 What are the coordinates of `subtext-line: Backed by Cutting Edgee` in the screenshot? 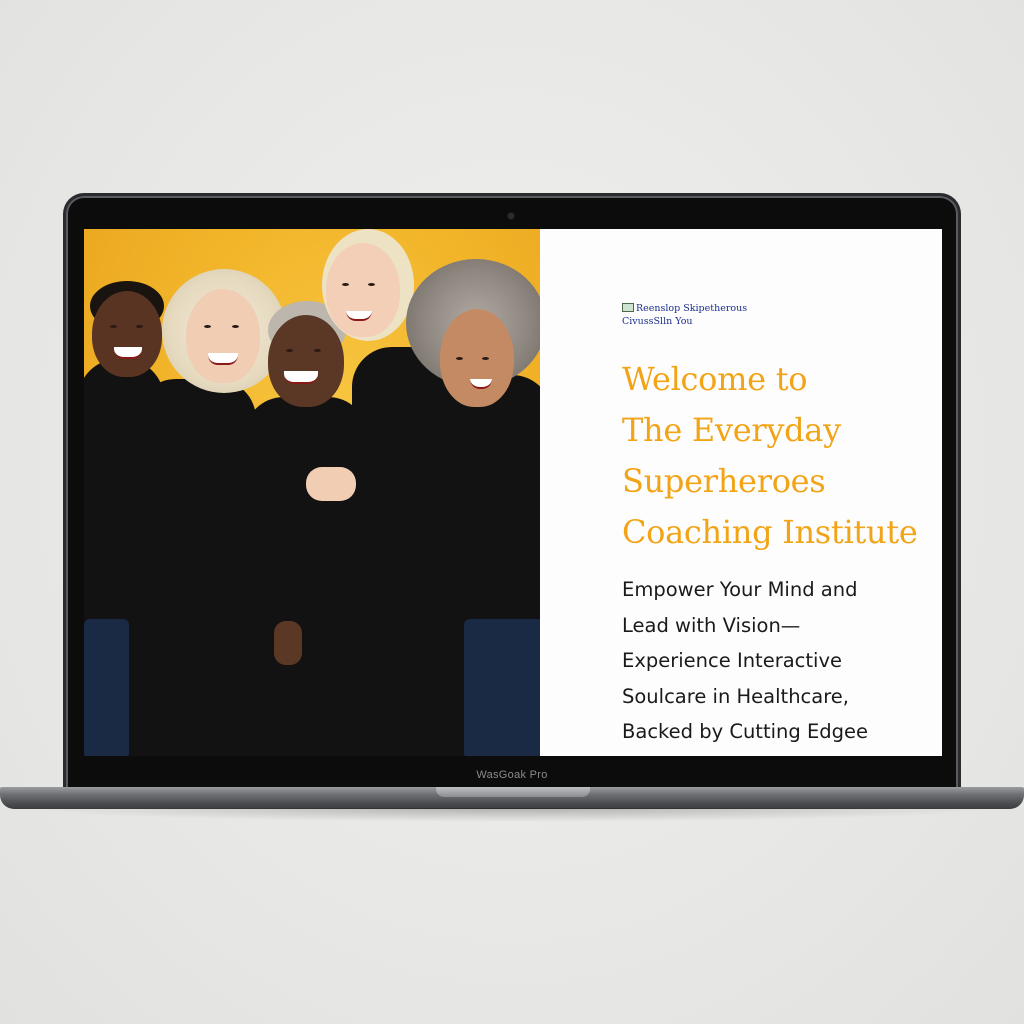 It's located at (745, 731).